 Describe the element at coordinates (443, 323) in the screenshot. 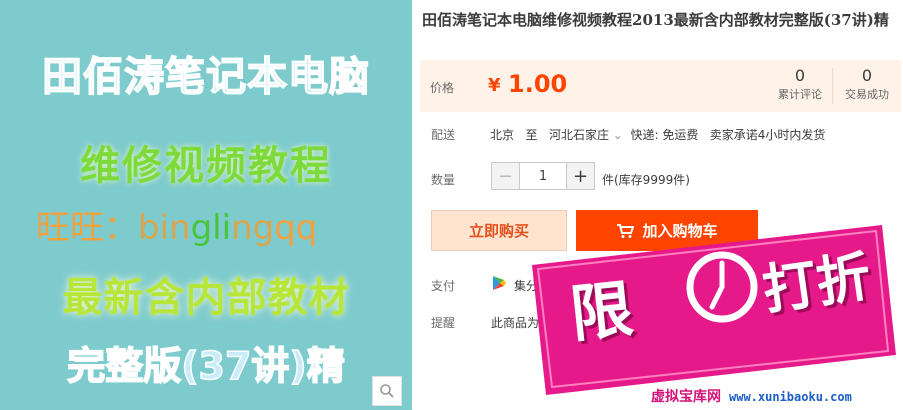

I see `reminder-label: 提醒` at that location.